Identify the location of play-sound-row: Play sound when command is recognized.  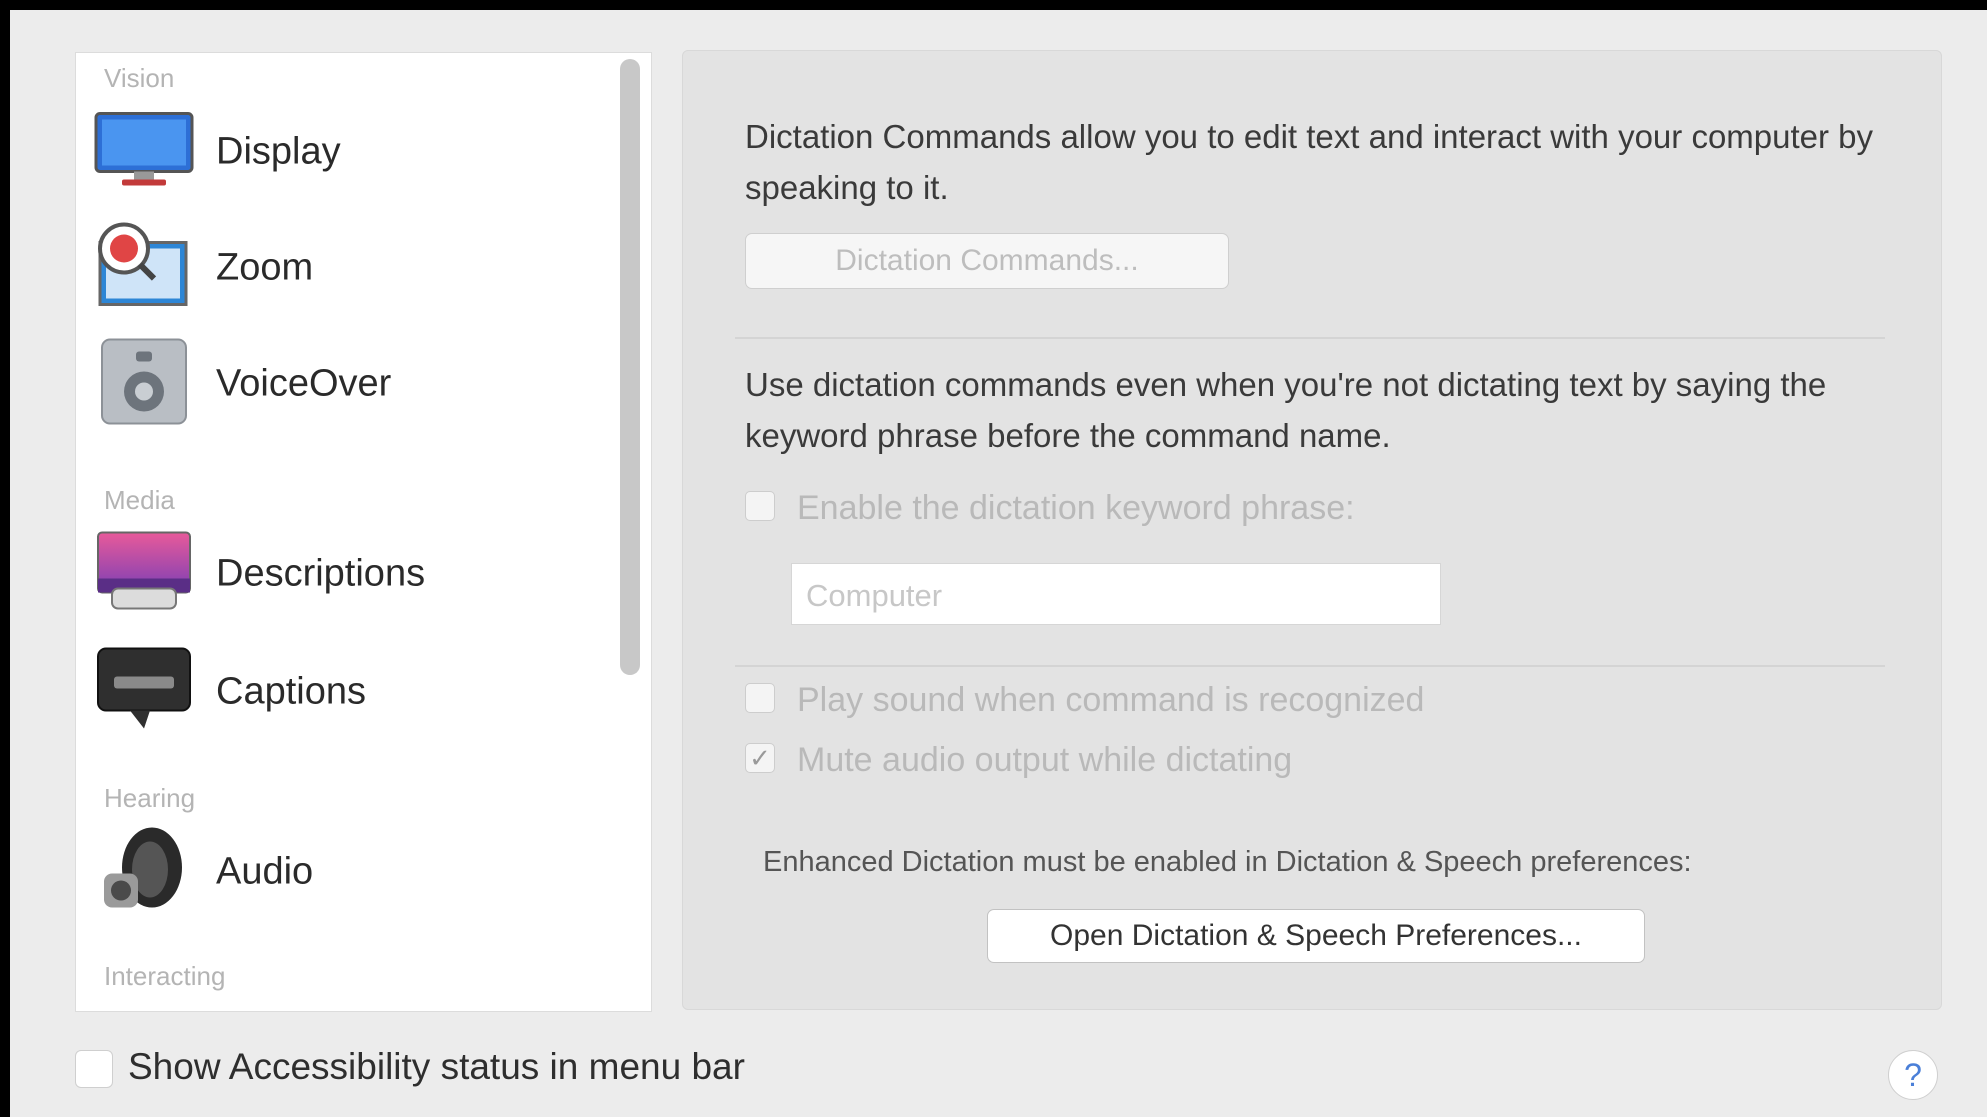
(1195, 701).